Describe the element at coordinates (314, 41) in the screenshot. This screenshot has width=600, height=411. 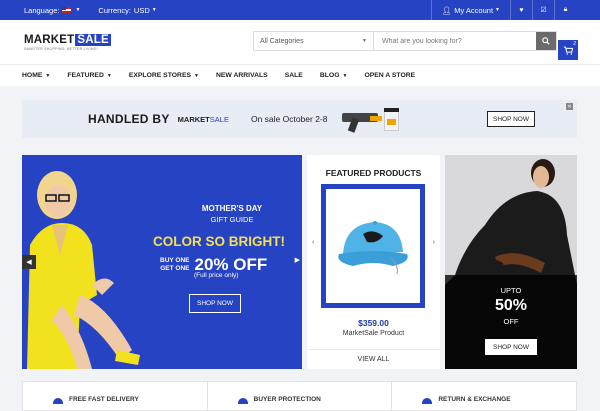
I see `category-select: All Categories ▼` at that location.